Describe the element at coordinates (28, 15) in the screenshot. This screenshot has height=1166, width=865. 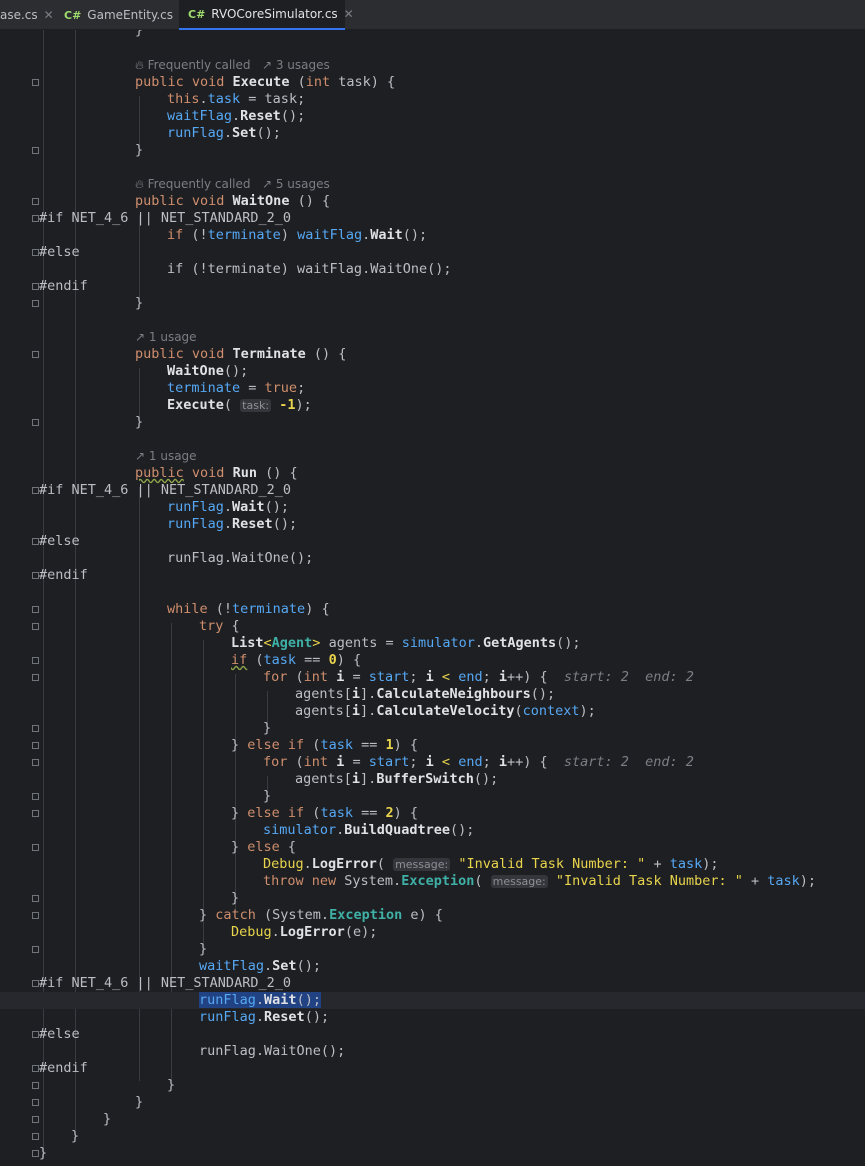
I see `tab-ase-cs: ase.cs ✕` at that location.